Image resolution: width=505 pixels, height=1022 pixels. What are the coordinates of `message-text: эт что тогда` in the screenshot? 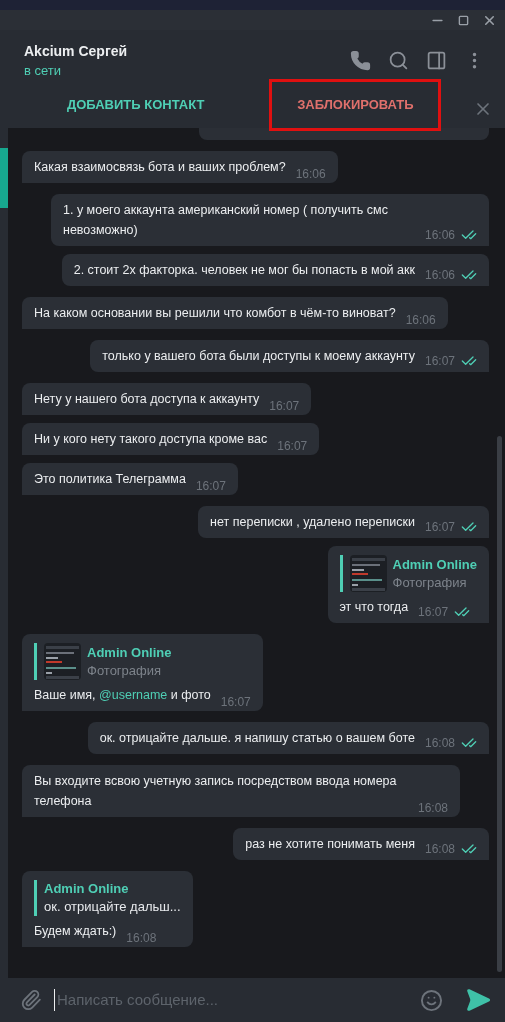 It's located at (374, 607).